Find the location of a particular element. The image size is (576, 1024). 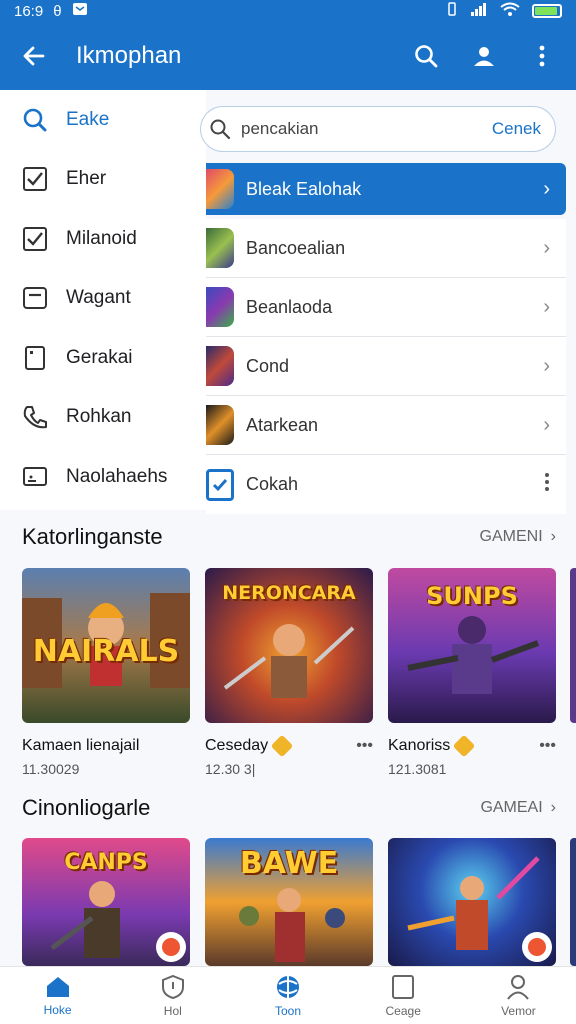

drawer-item-label: Wagant is located at coordinates (98, 298).